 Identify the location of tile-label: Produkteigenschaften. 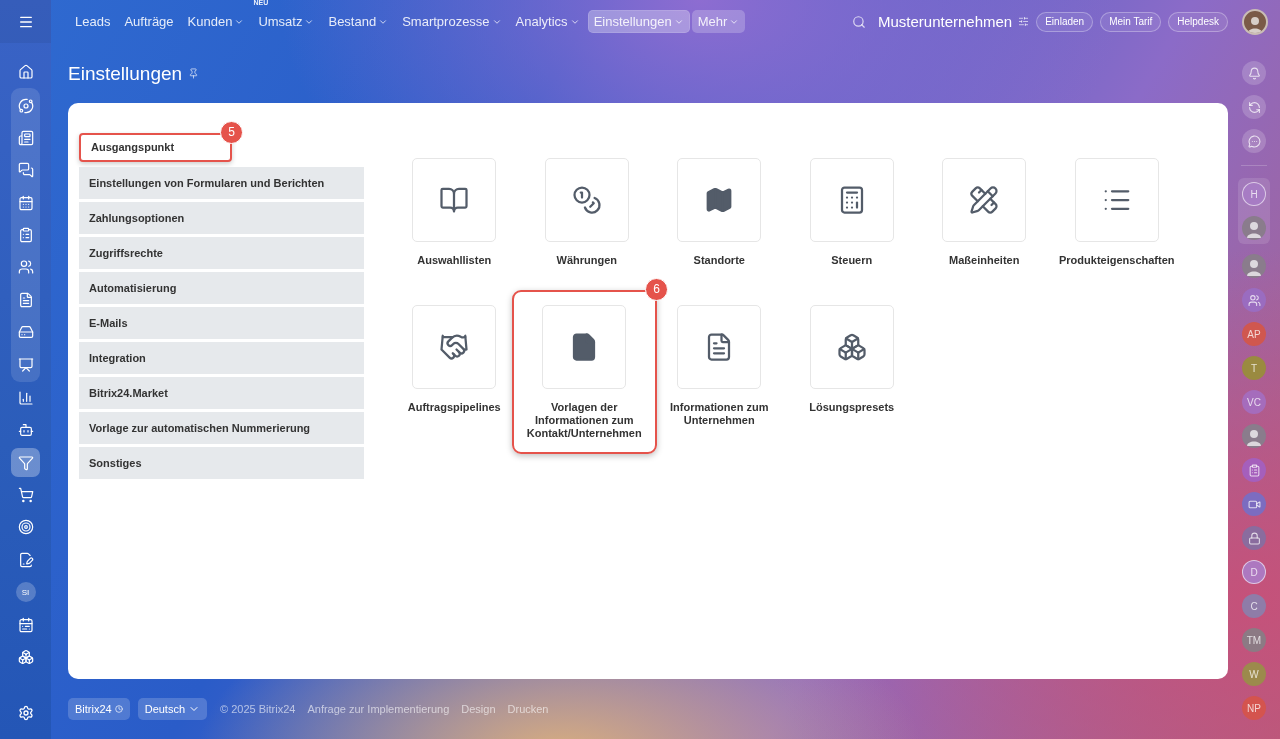
(1117, 260).